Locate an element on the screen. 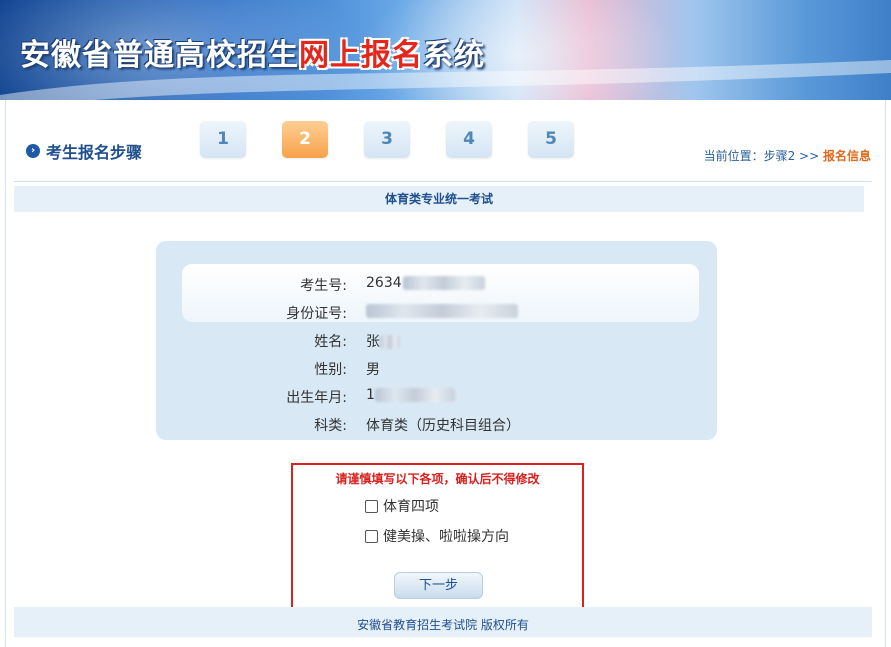 Image resolution: width=891 pixels, height=647 pixels. info-row-birth: 出生年月: 1 is located at coordinates (436, 397).